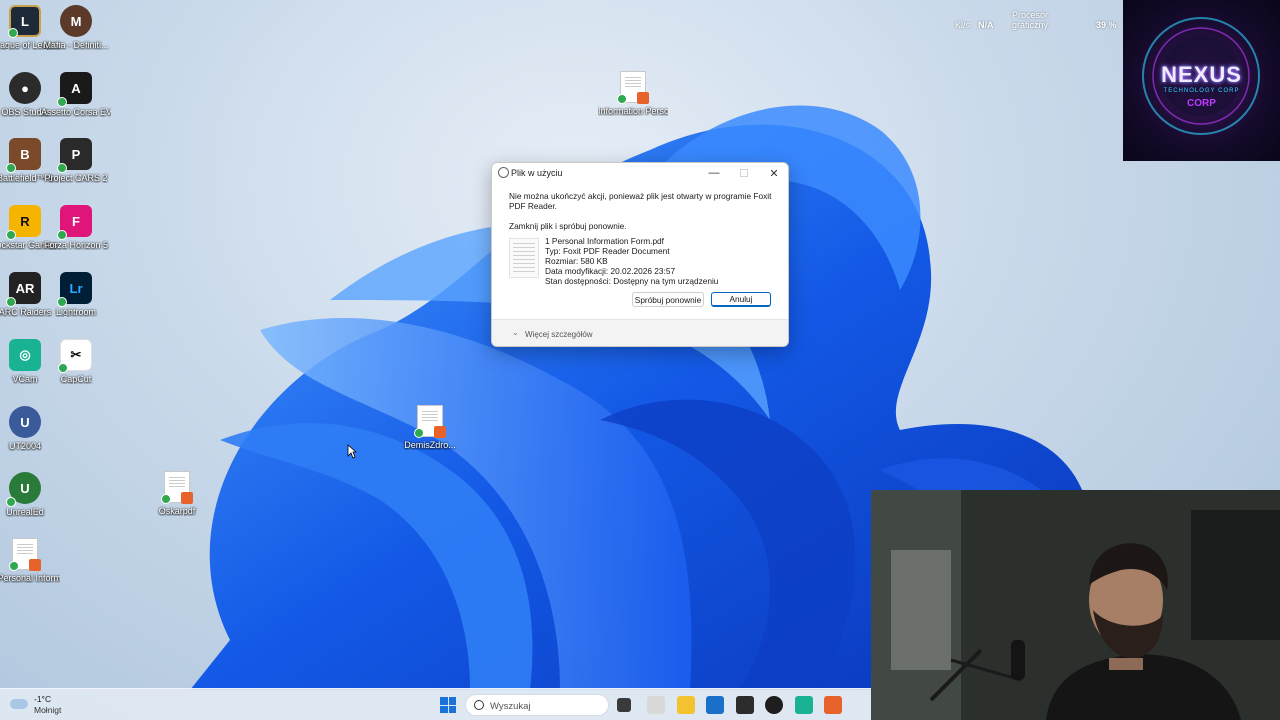 Image resolution: width=1280 pixels, height=720 pixels. I want to click on desktop-icon-ut2004: U UT2004, so click(28, 438).